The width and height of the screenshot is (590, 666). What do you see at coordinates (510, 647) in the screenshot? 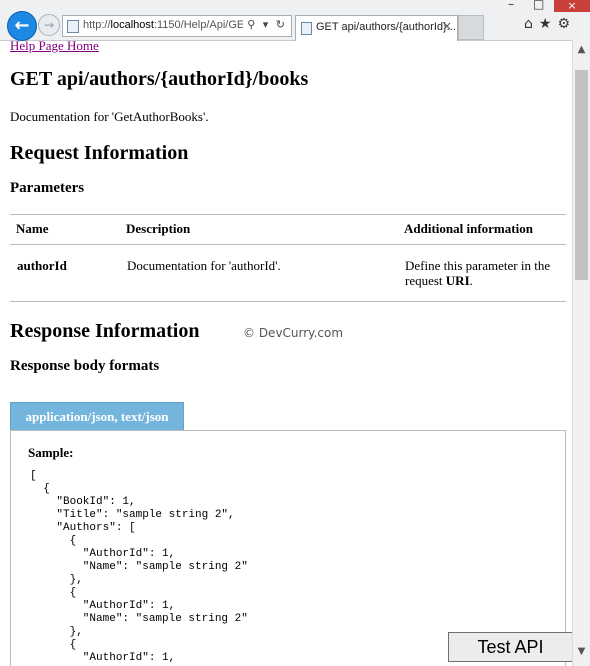
I see `test-api-button: Test API` at bounding box center [510, 647].